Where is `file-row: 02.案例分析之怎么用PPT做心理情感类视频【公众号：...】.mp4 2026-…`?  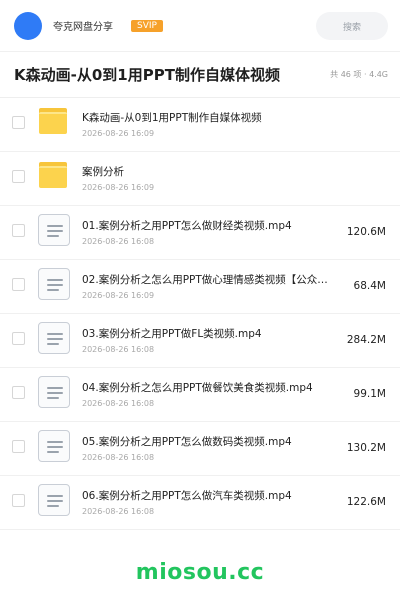 file-row: 02.案例分析之怎么用PPT做心理情感类视频【公众号：...】.mp4 2026-… is located at coordinates (200, 287).